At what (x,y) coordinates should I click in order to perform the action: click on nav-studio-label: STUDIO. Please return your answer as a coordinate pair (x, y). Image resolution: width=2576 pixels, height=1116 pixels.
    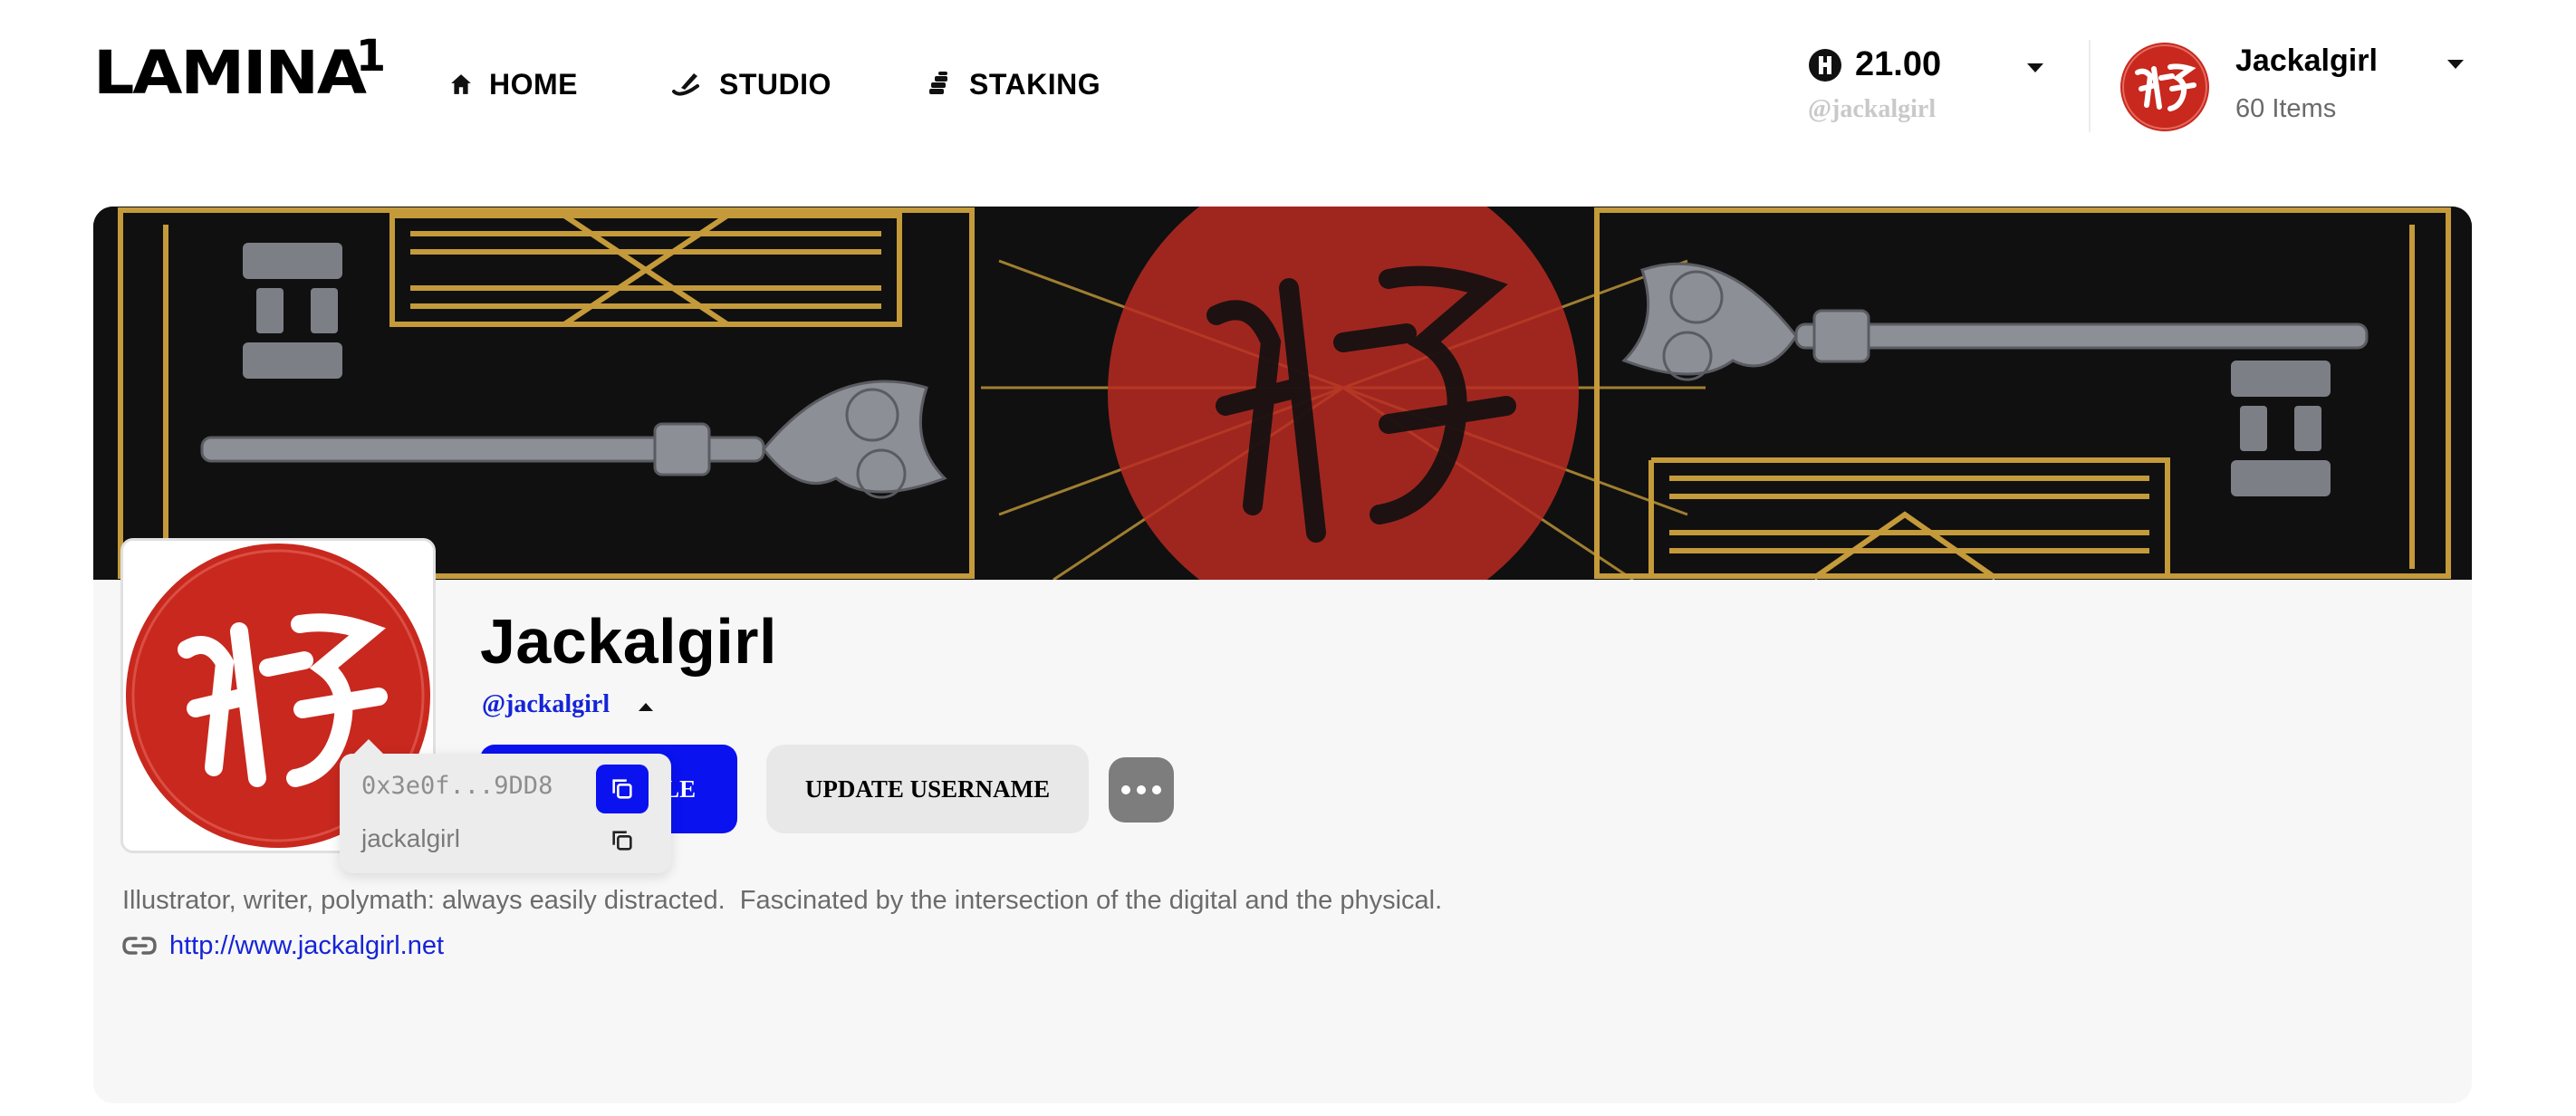
    Looking at the image, I should click on (775, 84).